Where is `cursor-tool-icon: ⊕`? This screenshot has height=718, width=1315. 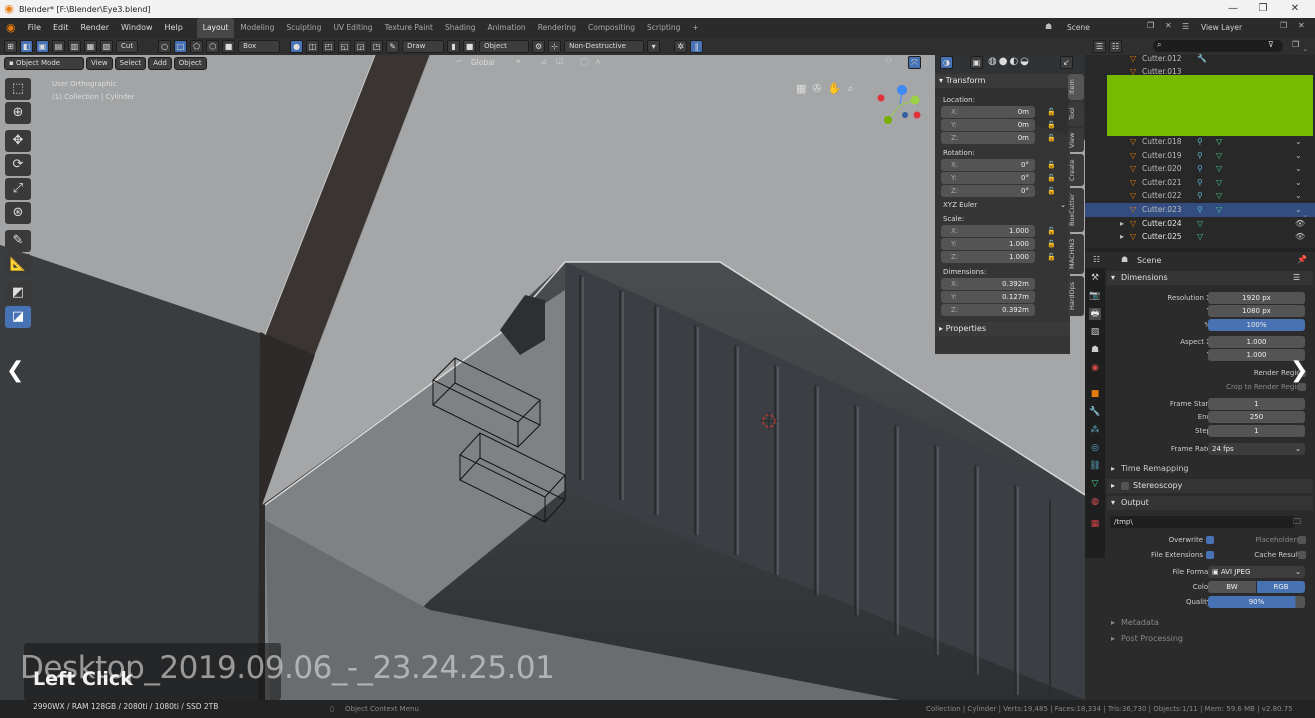 cursor-tool-icon: ⊕ is located at coordinates (18, 113).